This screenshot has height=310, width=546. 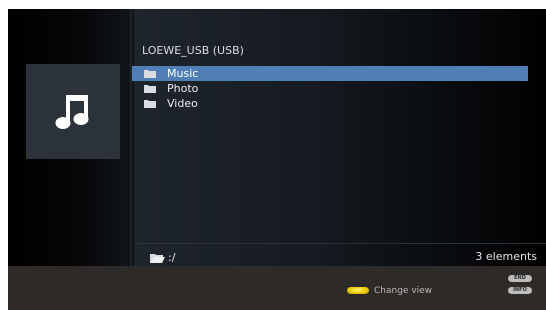 I want to click on folder-list: Music Photo Video, so click(x=330, y=88).